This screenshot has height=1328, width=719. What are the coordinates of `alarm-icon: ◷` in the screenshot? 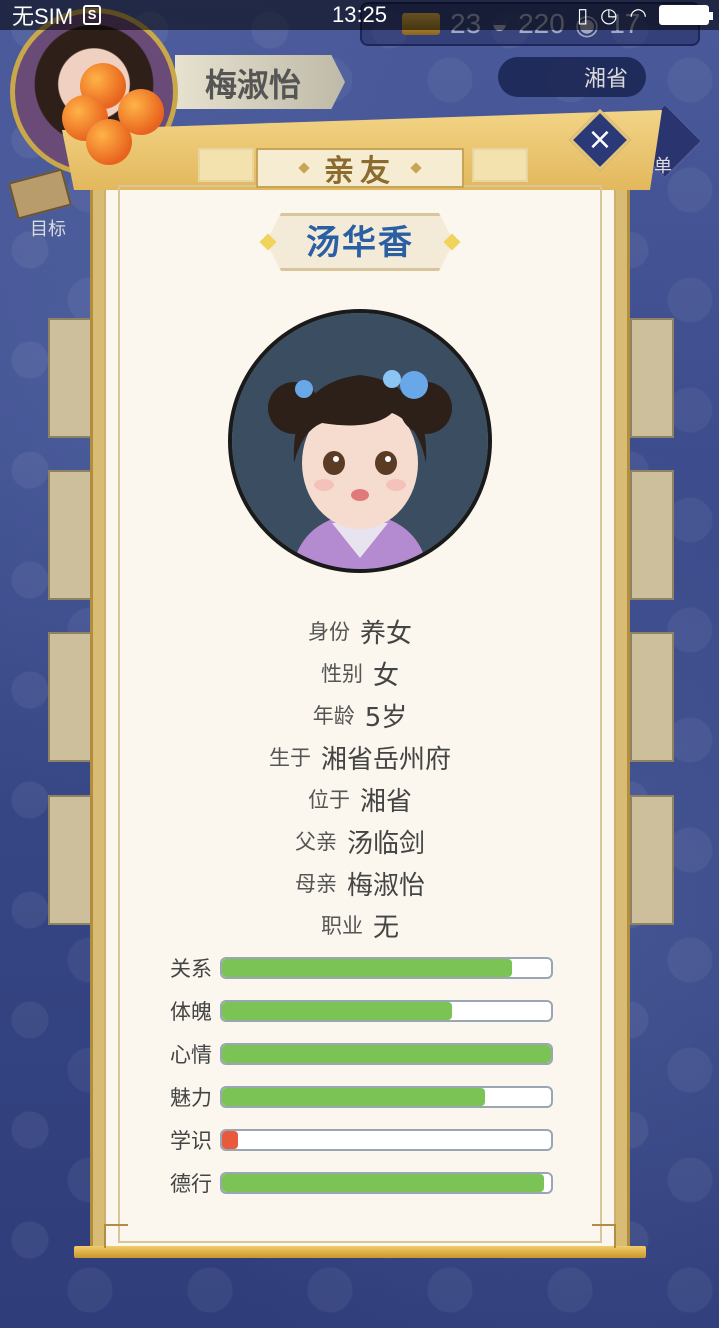 It's located at (609, 15).